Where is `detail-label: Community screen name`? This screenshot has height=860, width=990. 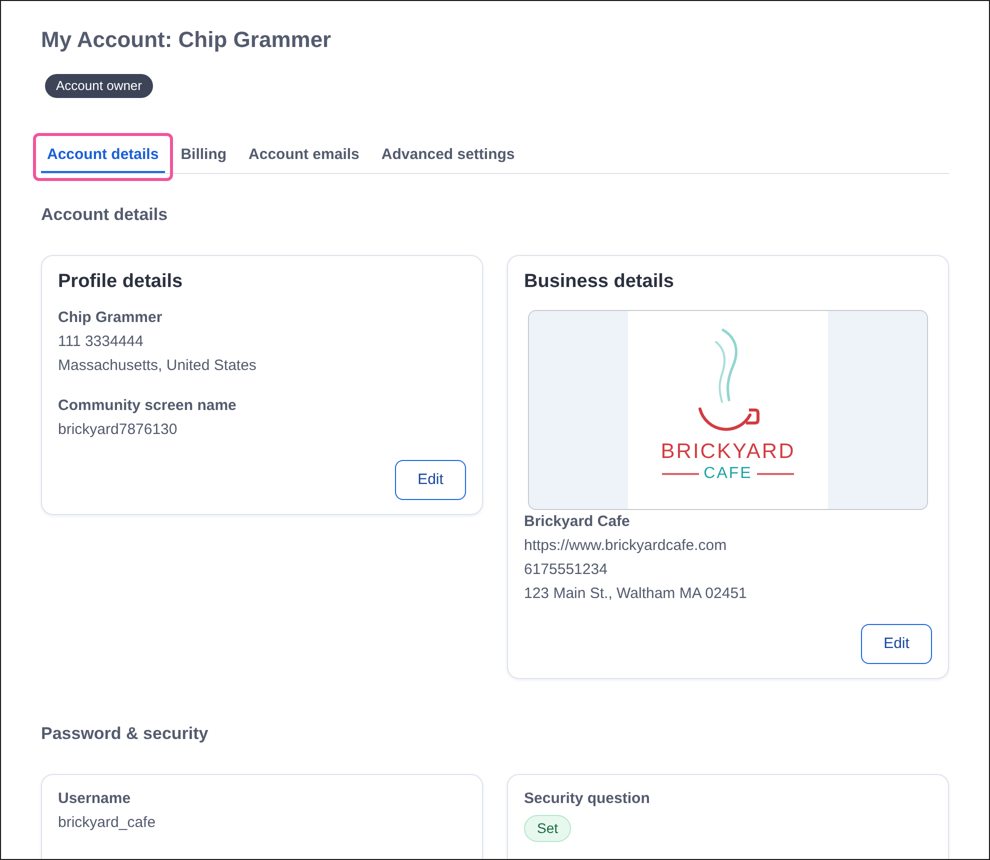
detail-label: Community screen name is located at coordinates (148, 406).